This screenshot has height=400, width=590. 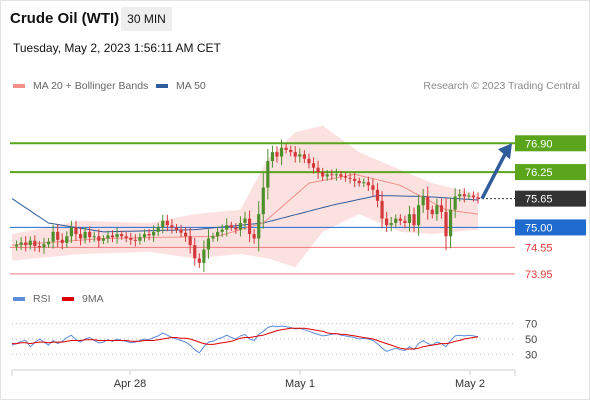 What do you see at coordinates (93, 299) in the screenshot?
I see `legend-9ma-label: 9MA` at bounding box center [93, 299].